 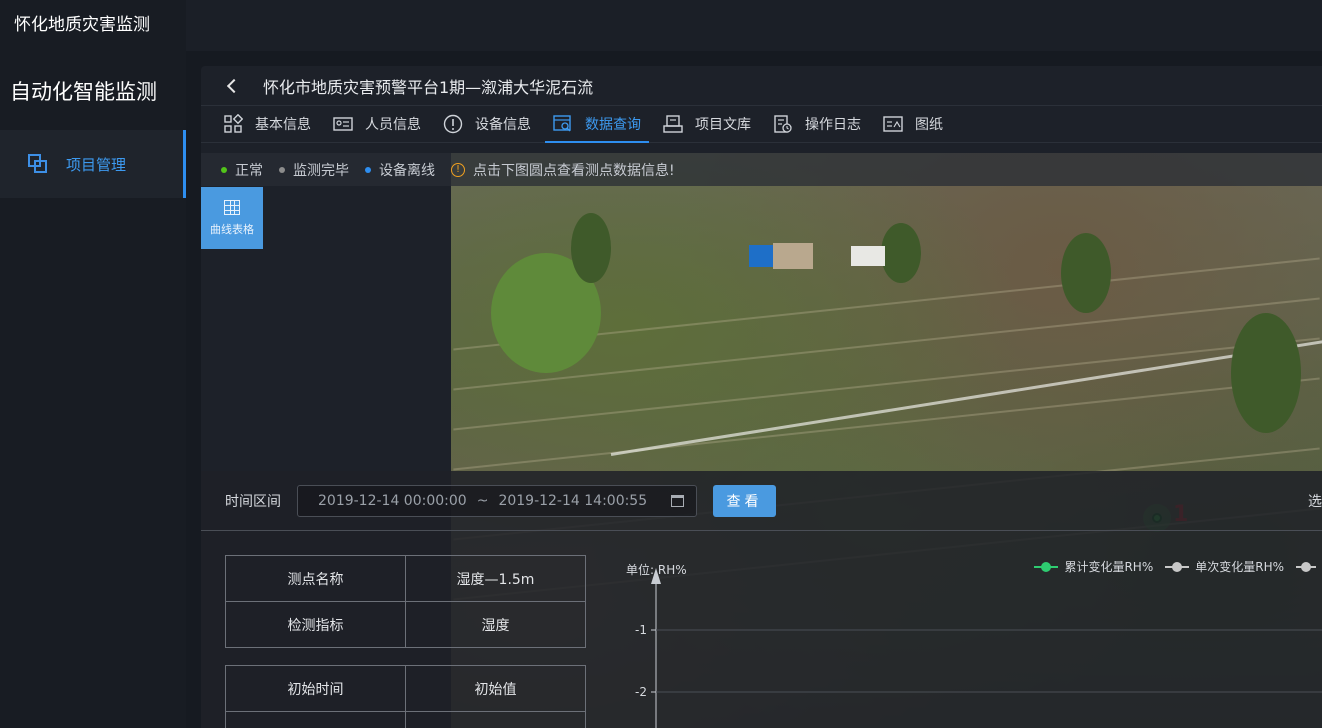 I want to click on top-header-bar, so click(x=754, y=25).